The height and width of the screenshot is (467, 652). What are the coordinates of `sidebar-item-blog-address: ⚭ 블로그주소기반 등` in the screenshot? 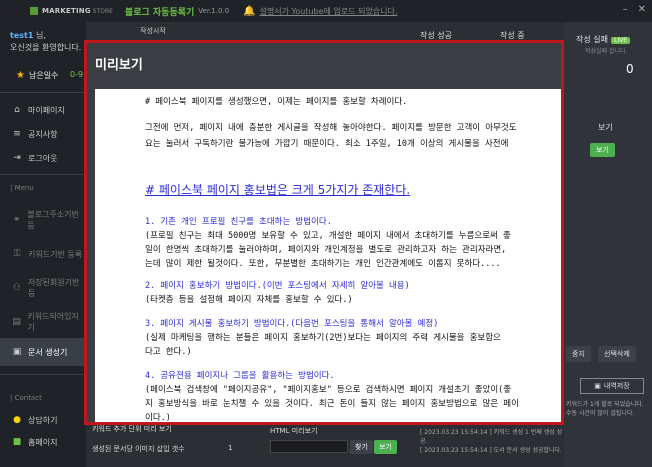 It's located at (43, 220).